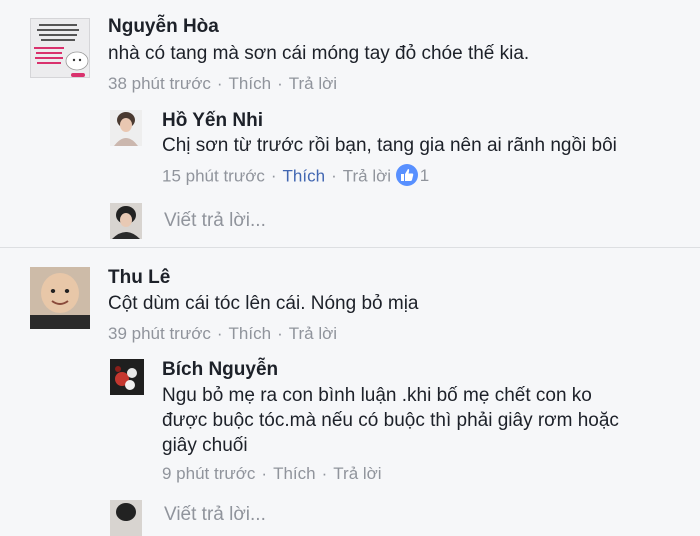 This screenshot has height=536, width=700. Describe the element at coordinates (424, 176) in the screenshot. I see `reaction-count: 1` at that location.